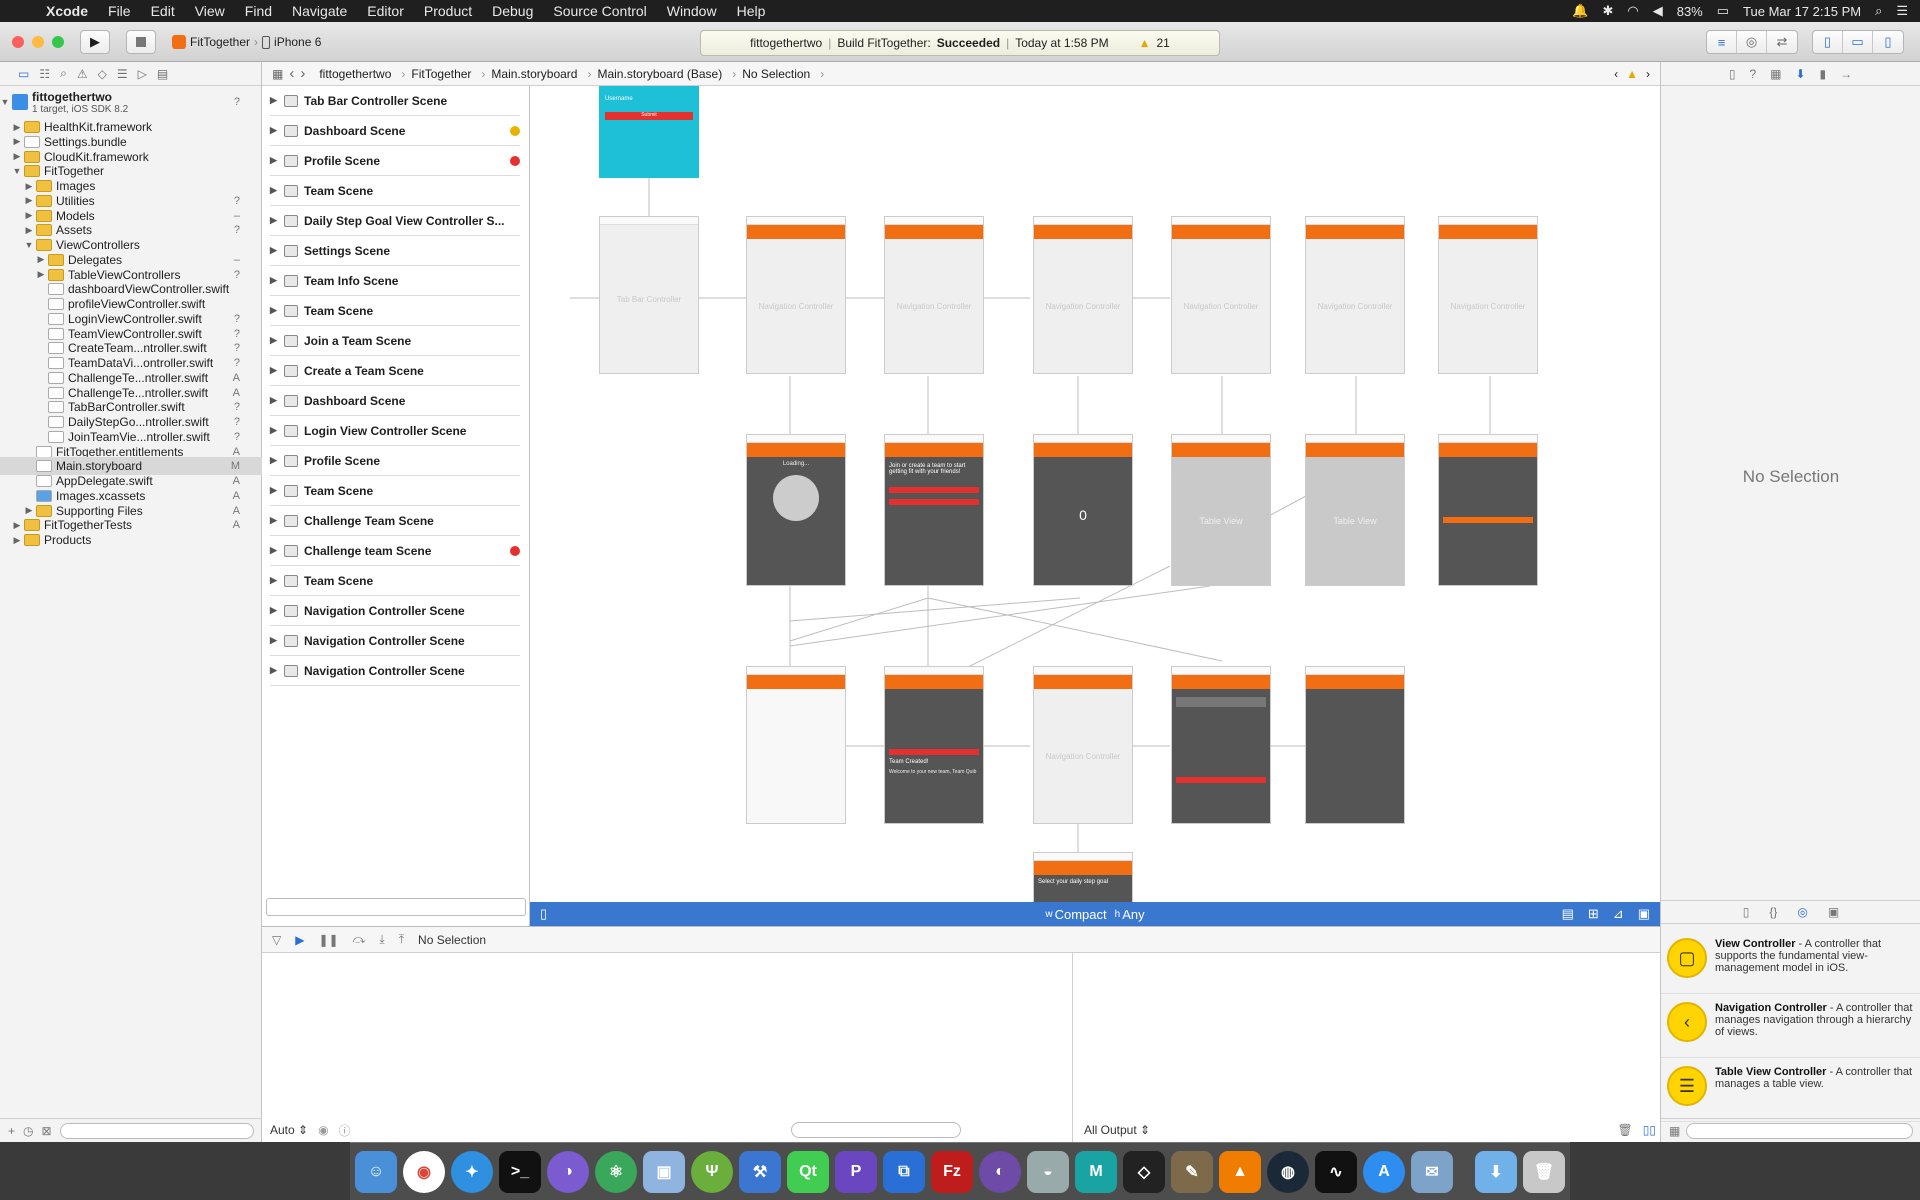  I want to click on remote-desktop-icon: ⧉, so click(904, 1171).